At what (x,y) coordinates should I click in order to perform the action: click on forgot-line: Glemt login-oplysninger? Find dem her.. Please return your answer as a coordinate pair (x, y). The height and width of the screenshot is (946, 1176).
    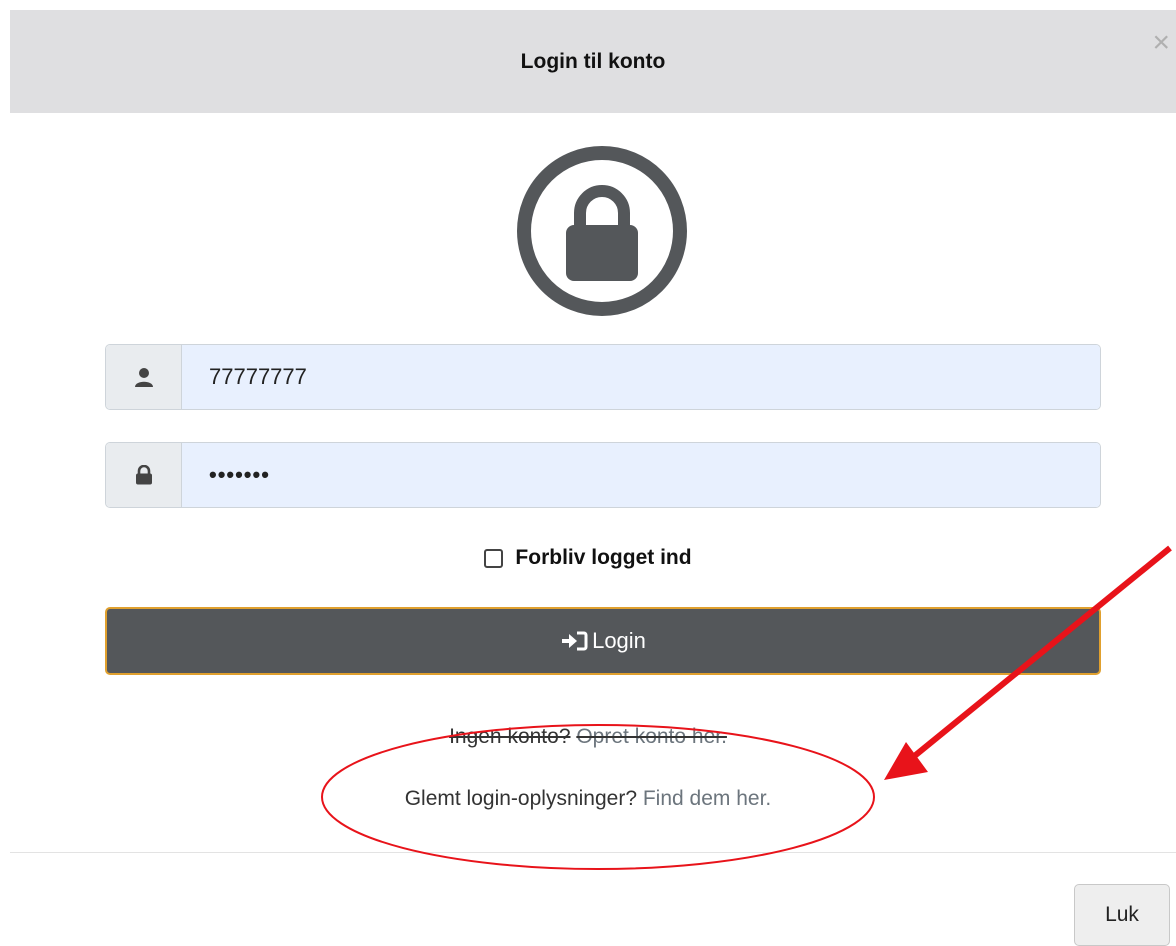
    Looking at the image, I should click on (588, 799).